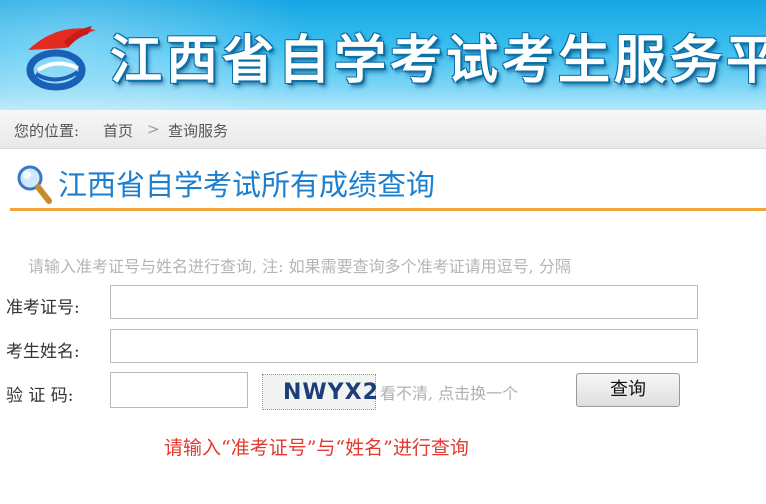  What do you see at coordinates (438, 60) in the screenshot?
I see `banner-title: 江西省自学考试考生服务平台` at bounding box center [438, 60].